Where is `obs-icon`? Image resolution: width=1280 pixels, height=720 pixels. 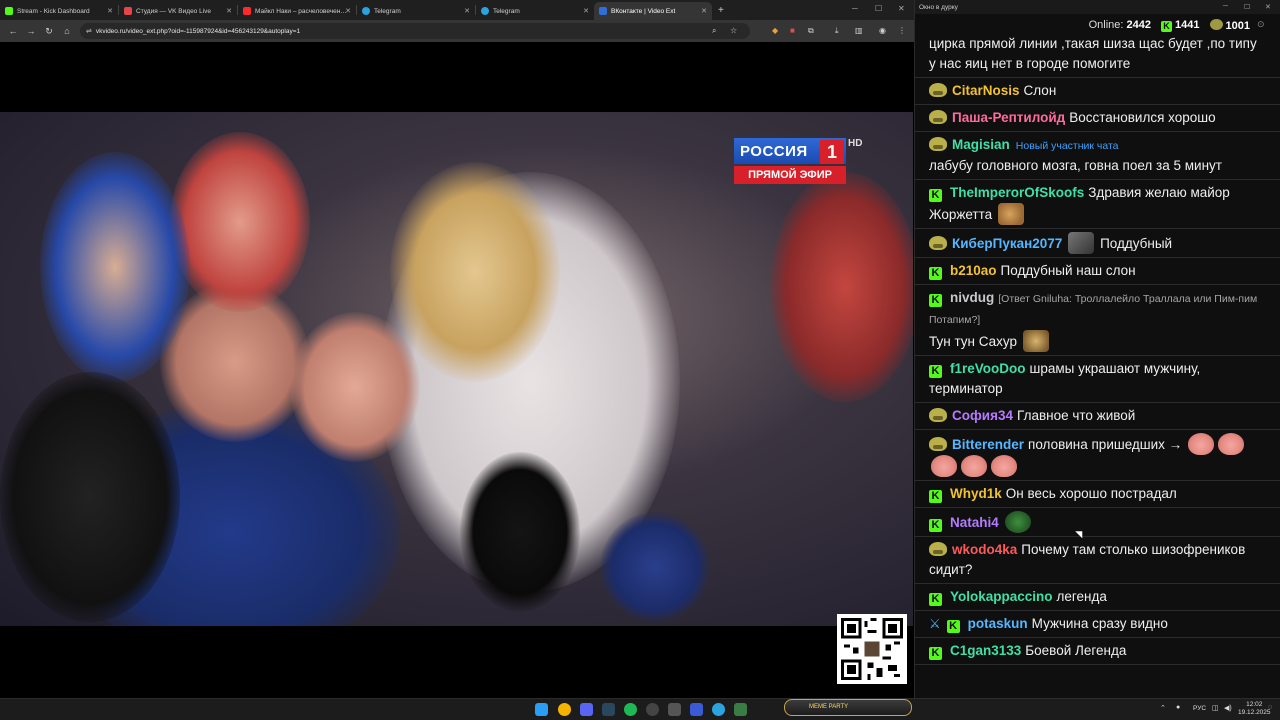
obs-icon is located at coordinates (652, 709).